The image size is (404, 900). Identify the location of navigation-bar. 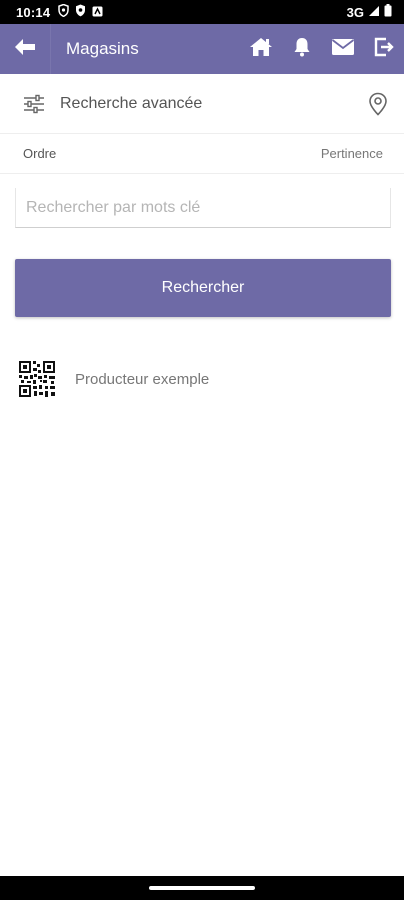
(202, 888).